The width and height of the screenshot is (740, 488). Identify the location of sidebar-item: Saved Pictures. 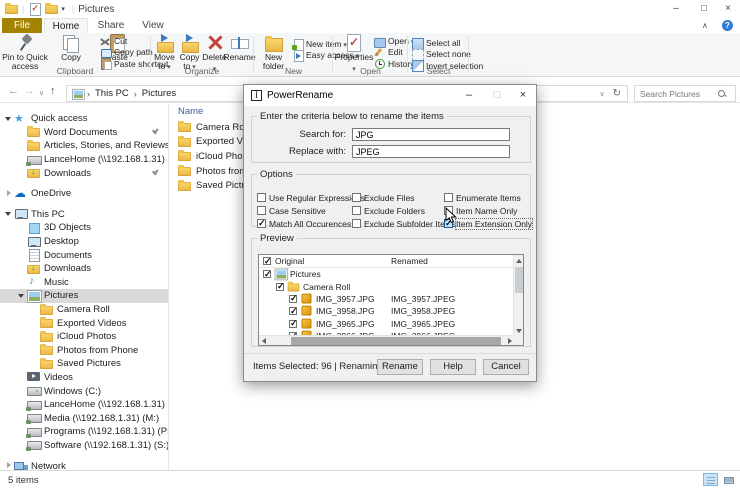
(84, 364).